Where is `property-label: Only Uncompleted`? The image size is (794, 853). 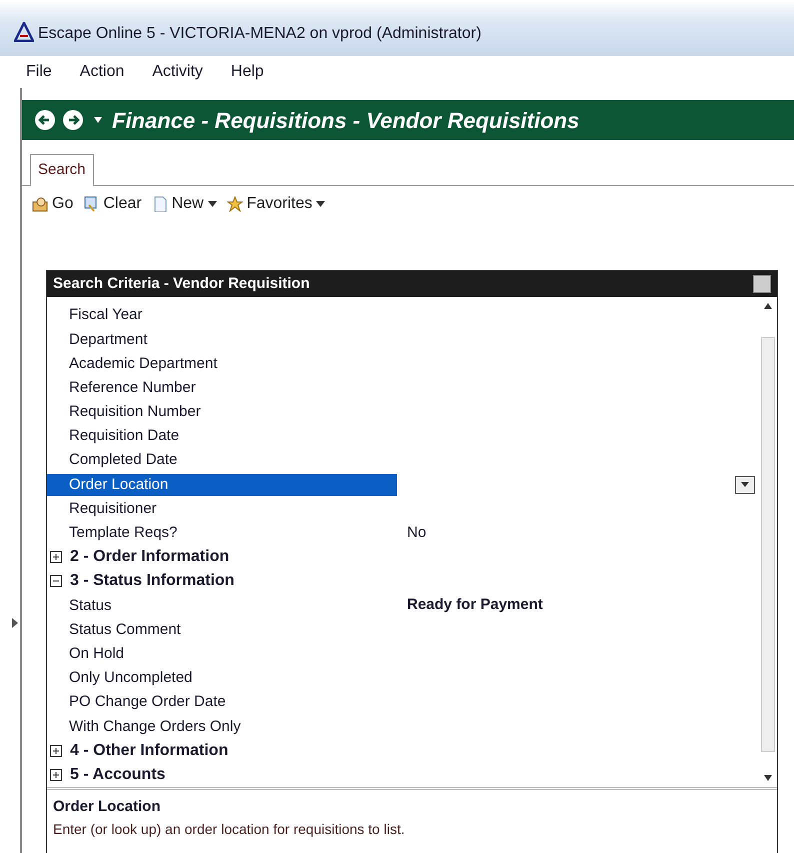 property-label: Only Uncompleted is located at coordinates (222, 678).